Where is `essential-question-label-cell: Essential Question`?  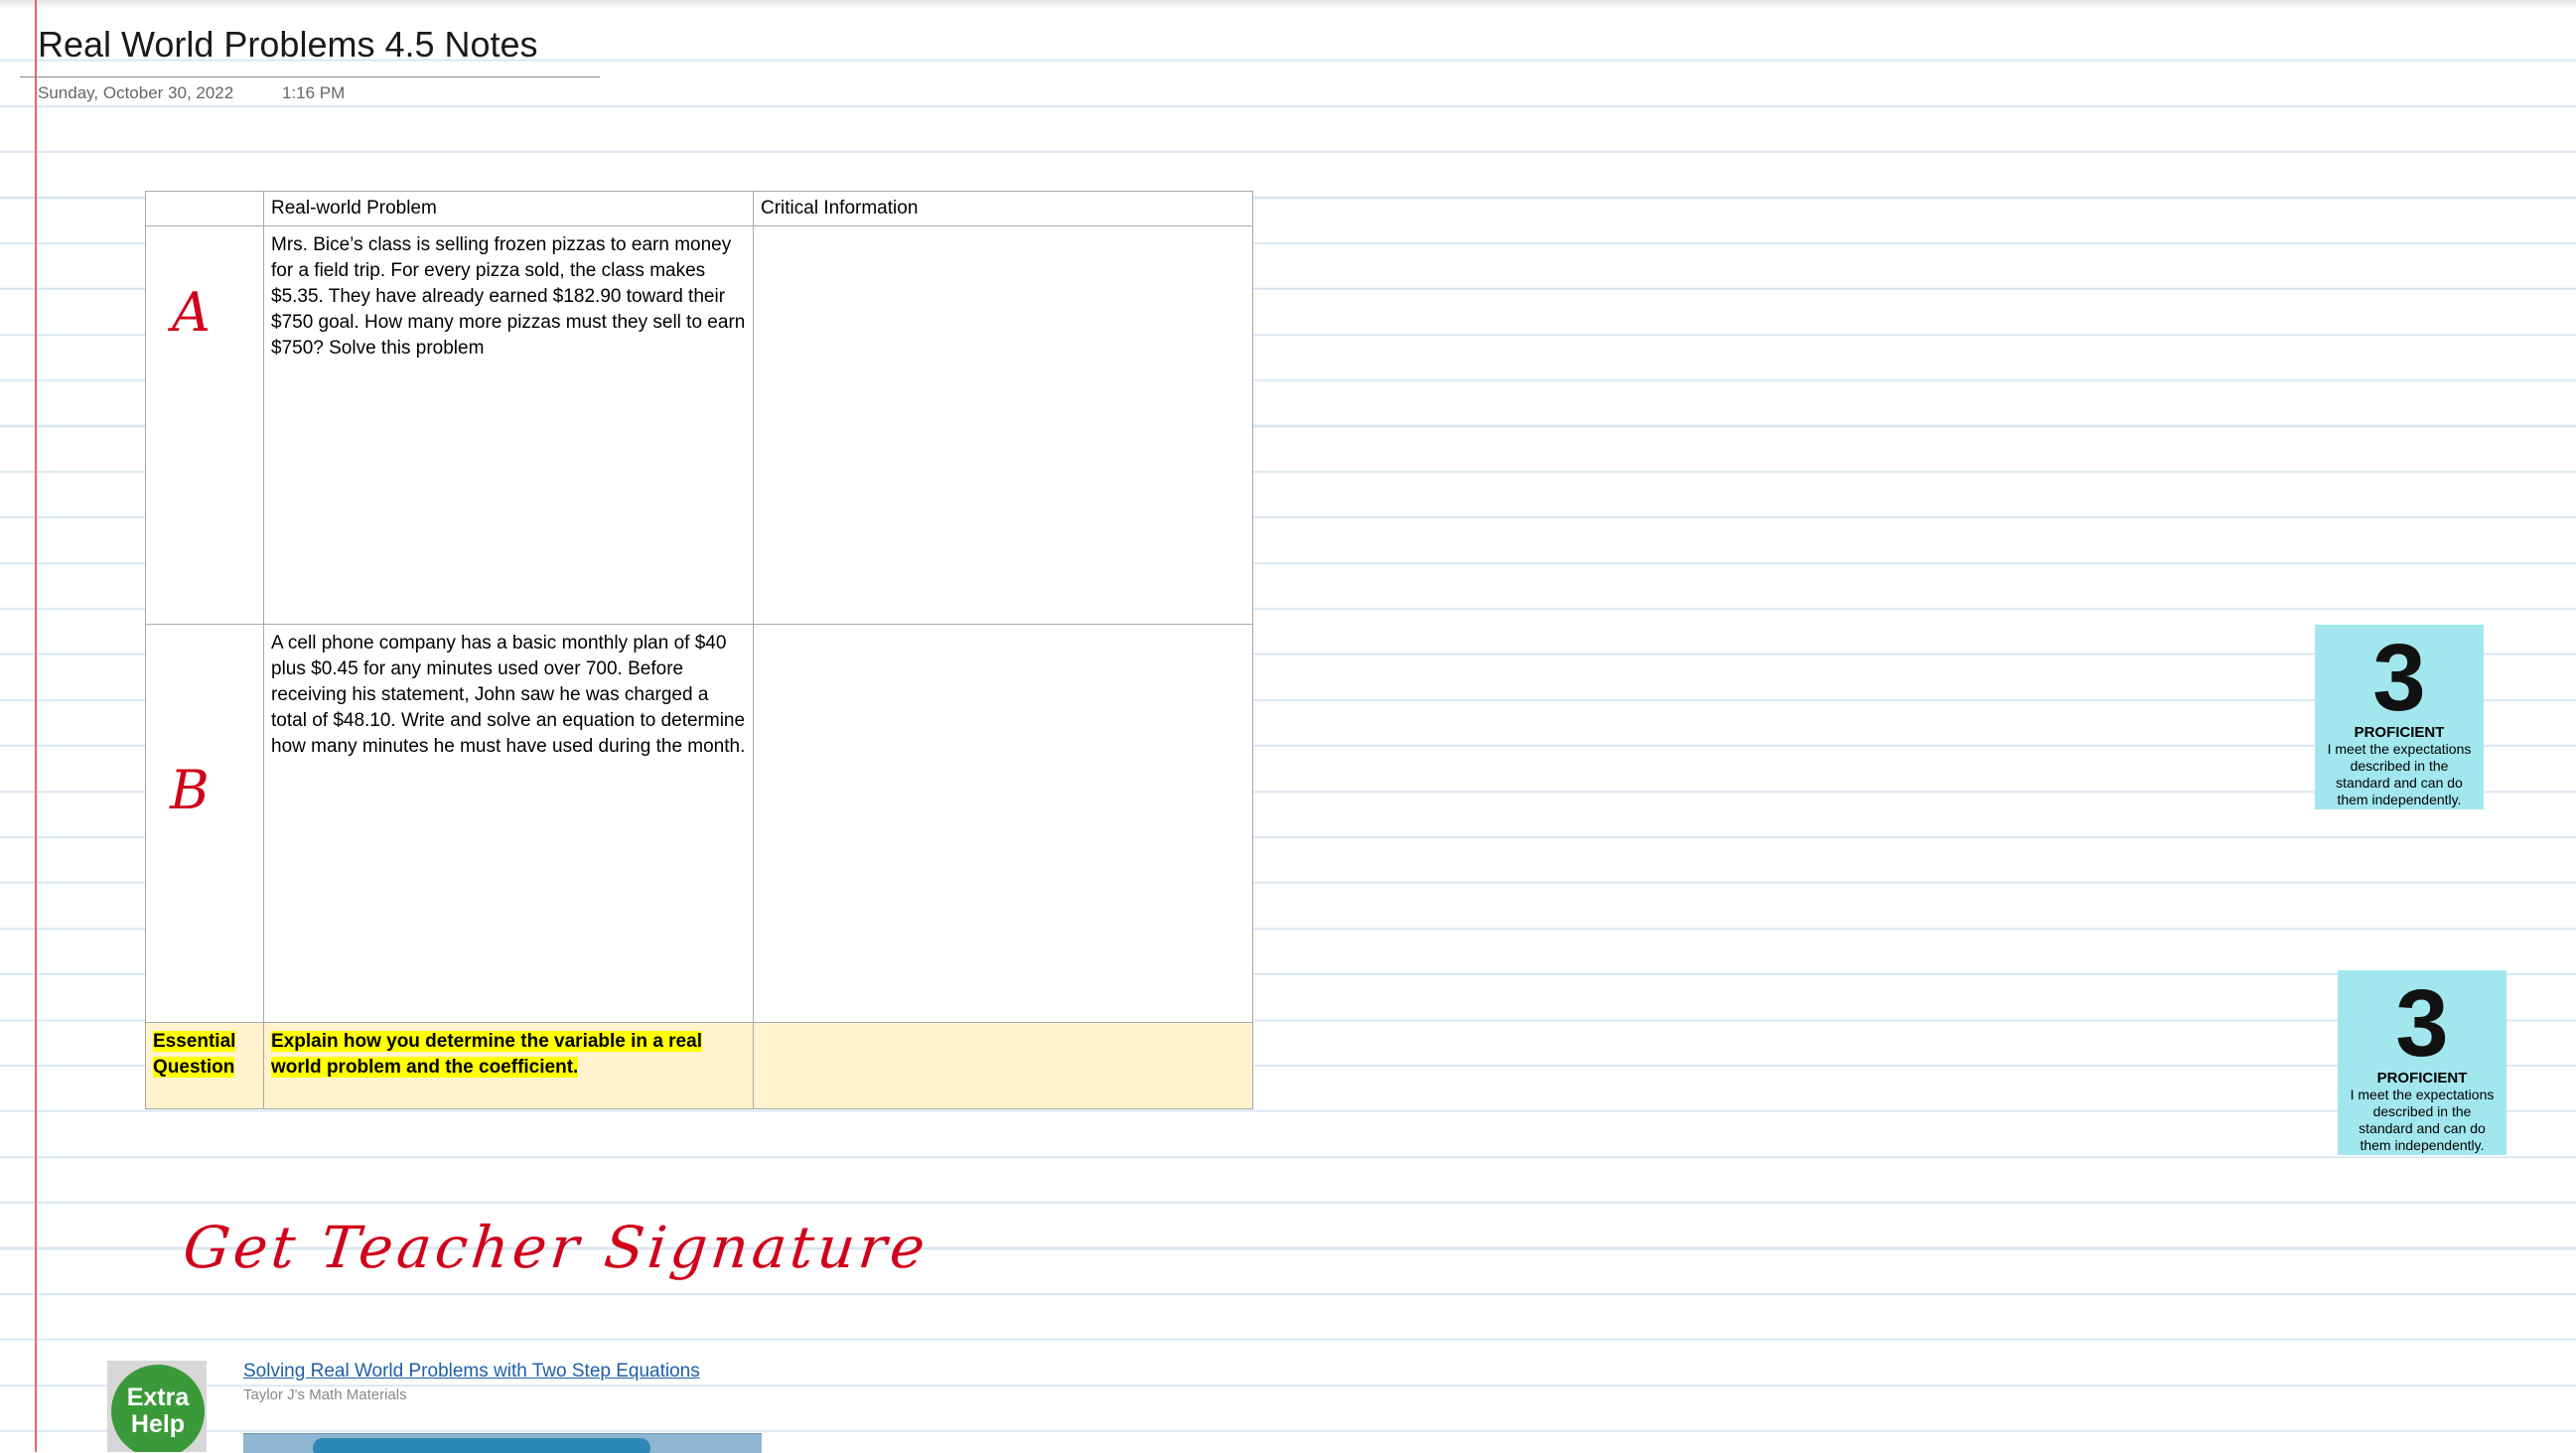 essential-question-label-cell: Essential Question is located at coordinates (205, 1065).